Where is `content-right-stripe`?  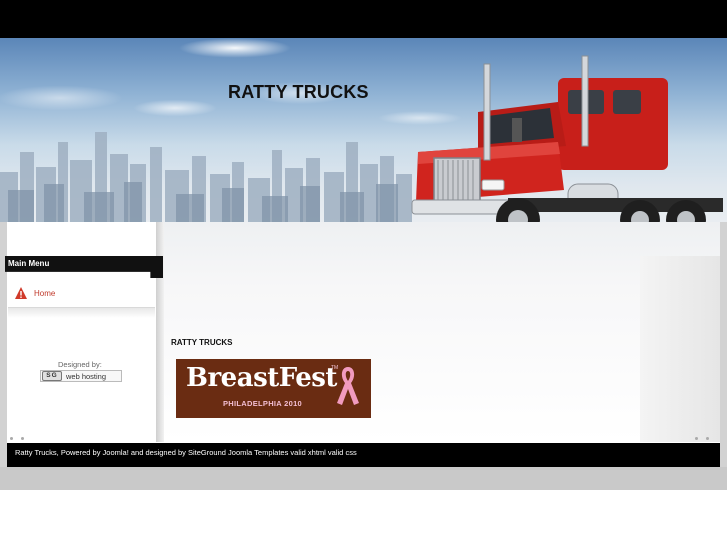
content-right-stripe is located at coordinates (680, 349).